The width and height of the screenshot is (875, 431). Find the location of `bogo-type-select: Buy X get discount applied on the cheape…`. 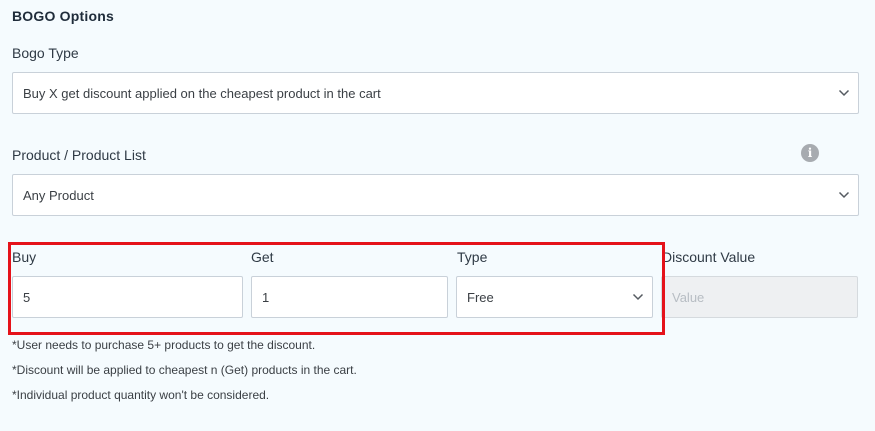

bogo-type-select: Buy X get discount applied on the cheape… is located at coordinates (435, 93).